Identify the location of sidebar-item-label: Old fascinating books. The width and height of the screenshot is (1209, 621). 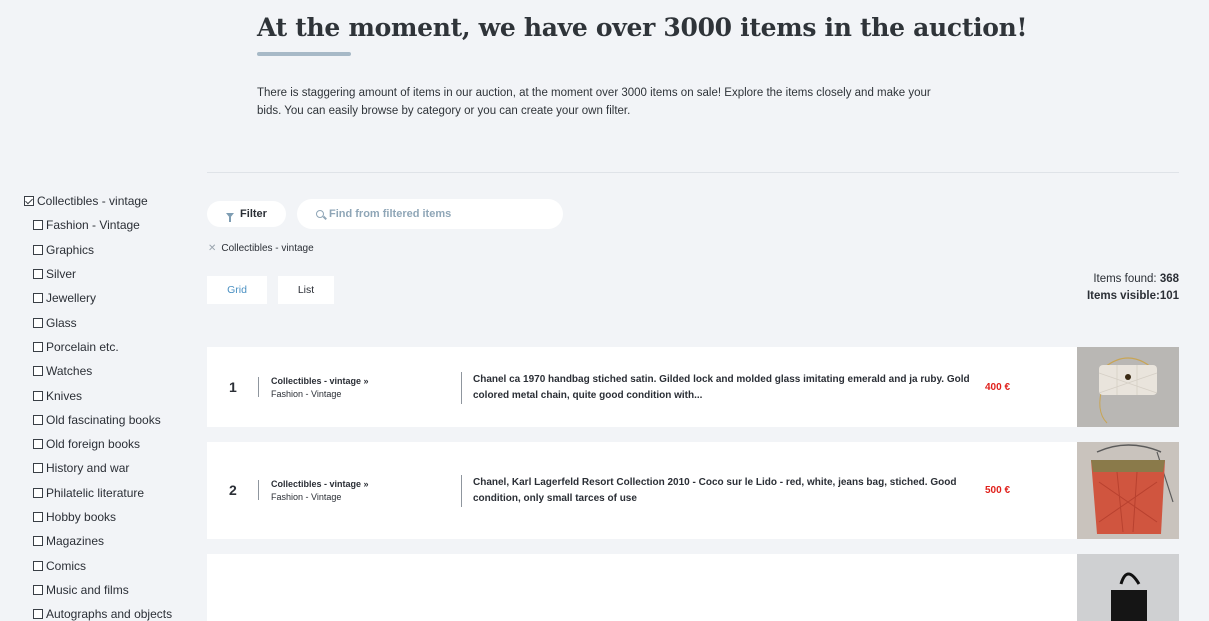
(103, 419).